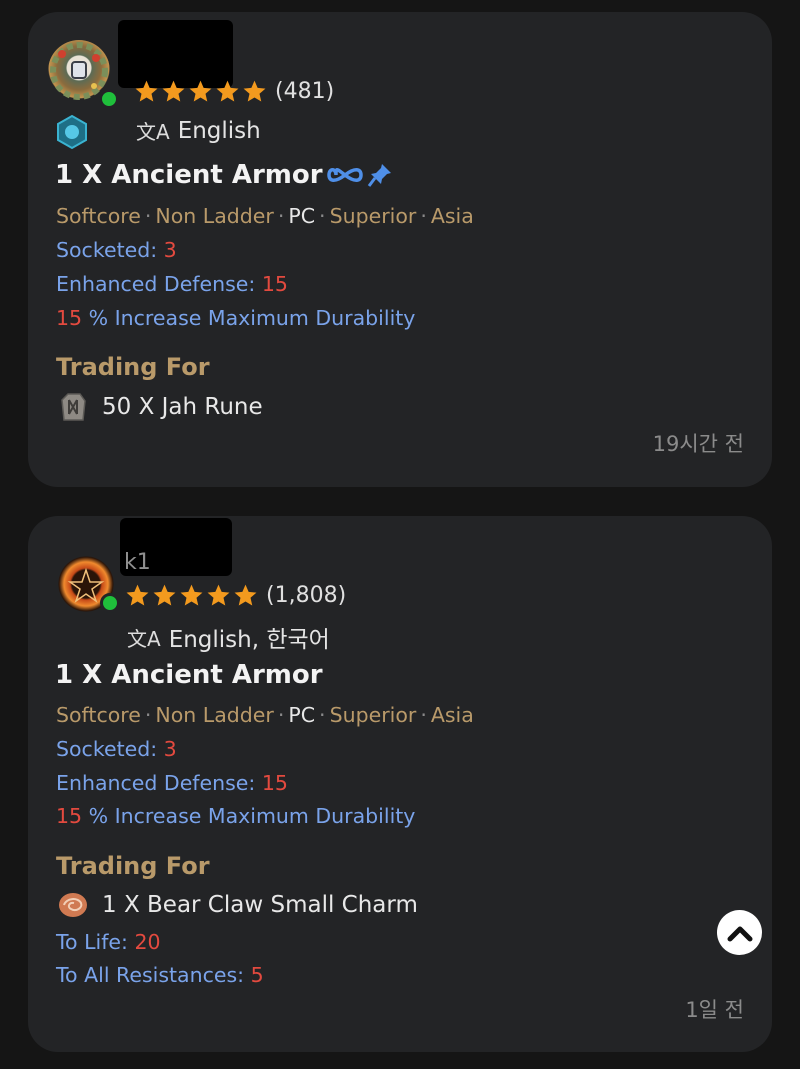 The width and height of the screenshot is (800, 1069). Describe the element at coordinates (73, 905) in the screenshot. I see `bear-claw-charm-icon` at that location.